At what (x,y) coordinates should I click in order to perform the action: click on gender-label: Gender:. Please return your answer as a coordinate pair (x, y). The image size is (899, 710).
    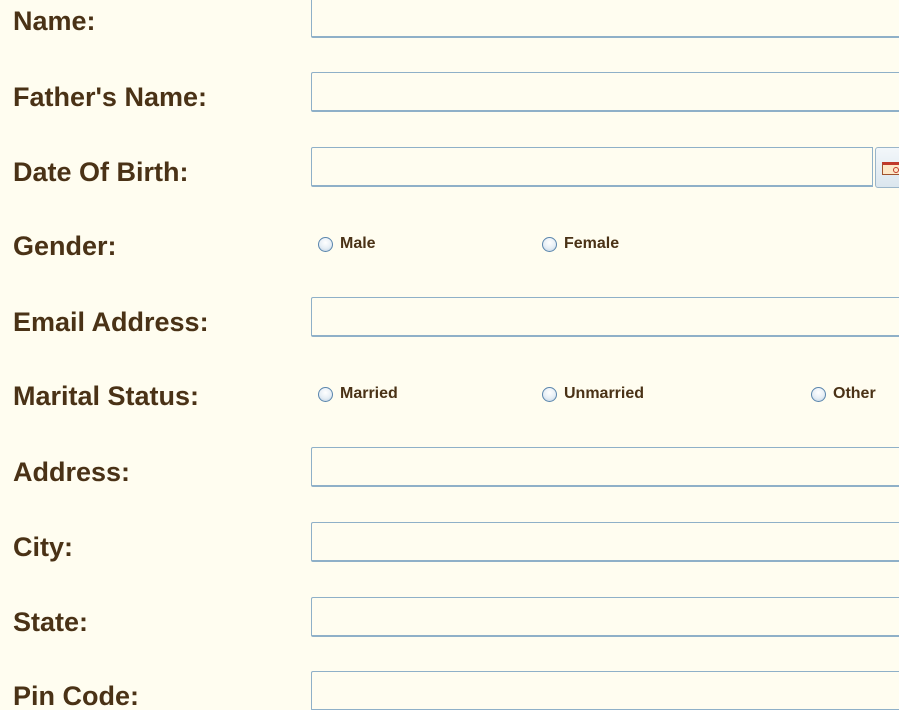
    Looking at the image, I should click on (65, 246).